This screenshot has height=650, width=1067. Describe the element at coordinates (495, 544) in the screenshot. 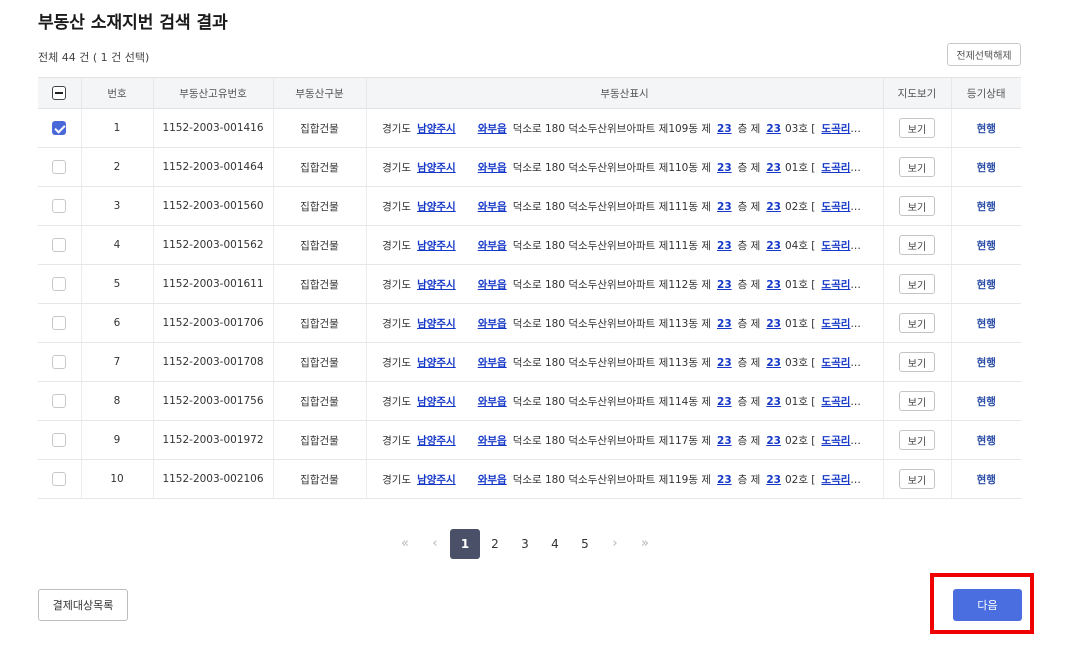

I see `page-2: 2` at that location.